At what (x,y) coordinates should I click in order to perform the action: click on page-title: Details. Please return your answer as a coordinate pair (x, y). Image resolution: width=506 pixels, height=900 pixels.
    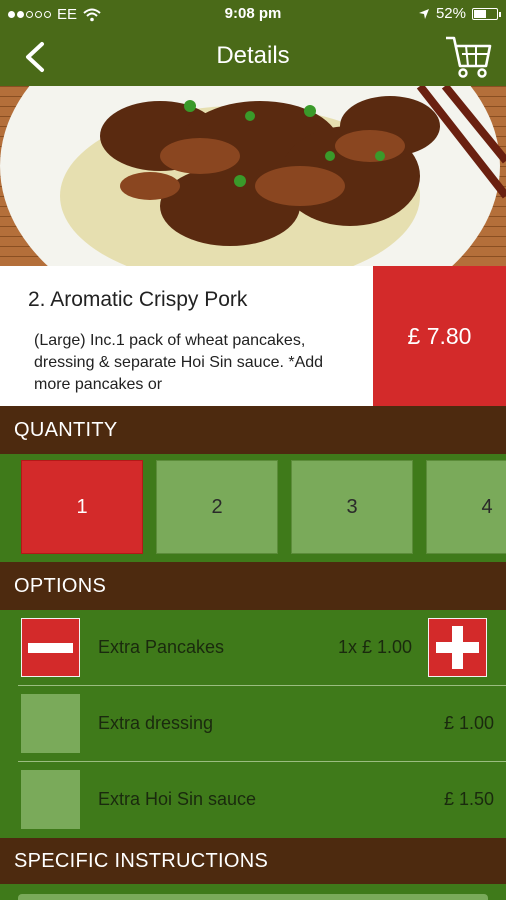
    Looking at the image, I should click on (253, 55).